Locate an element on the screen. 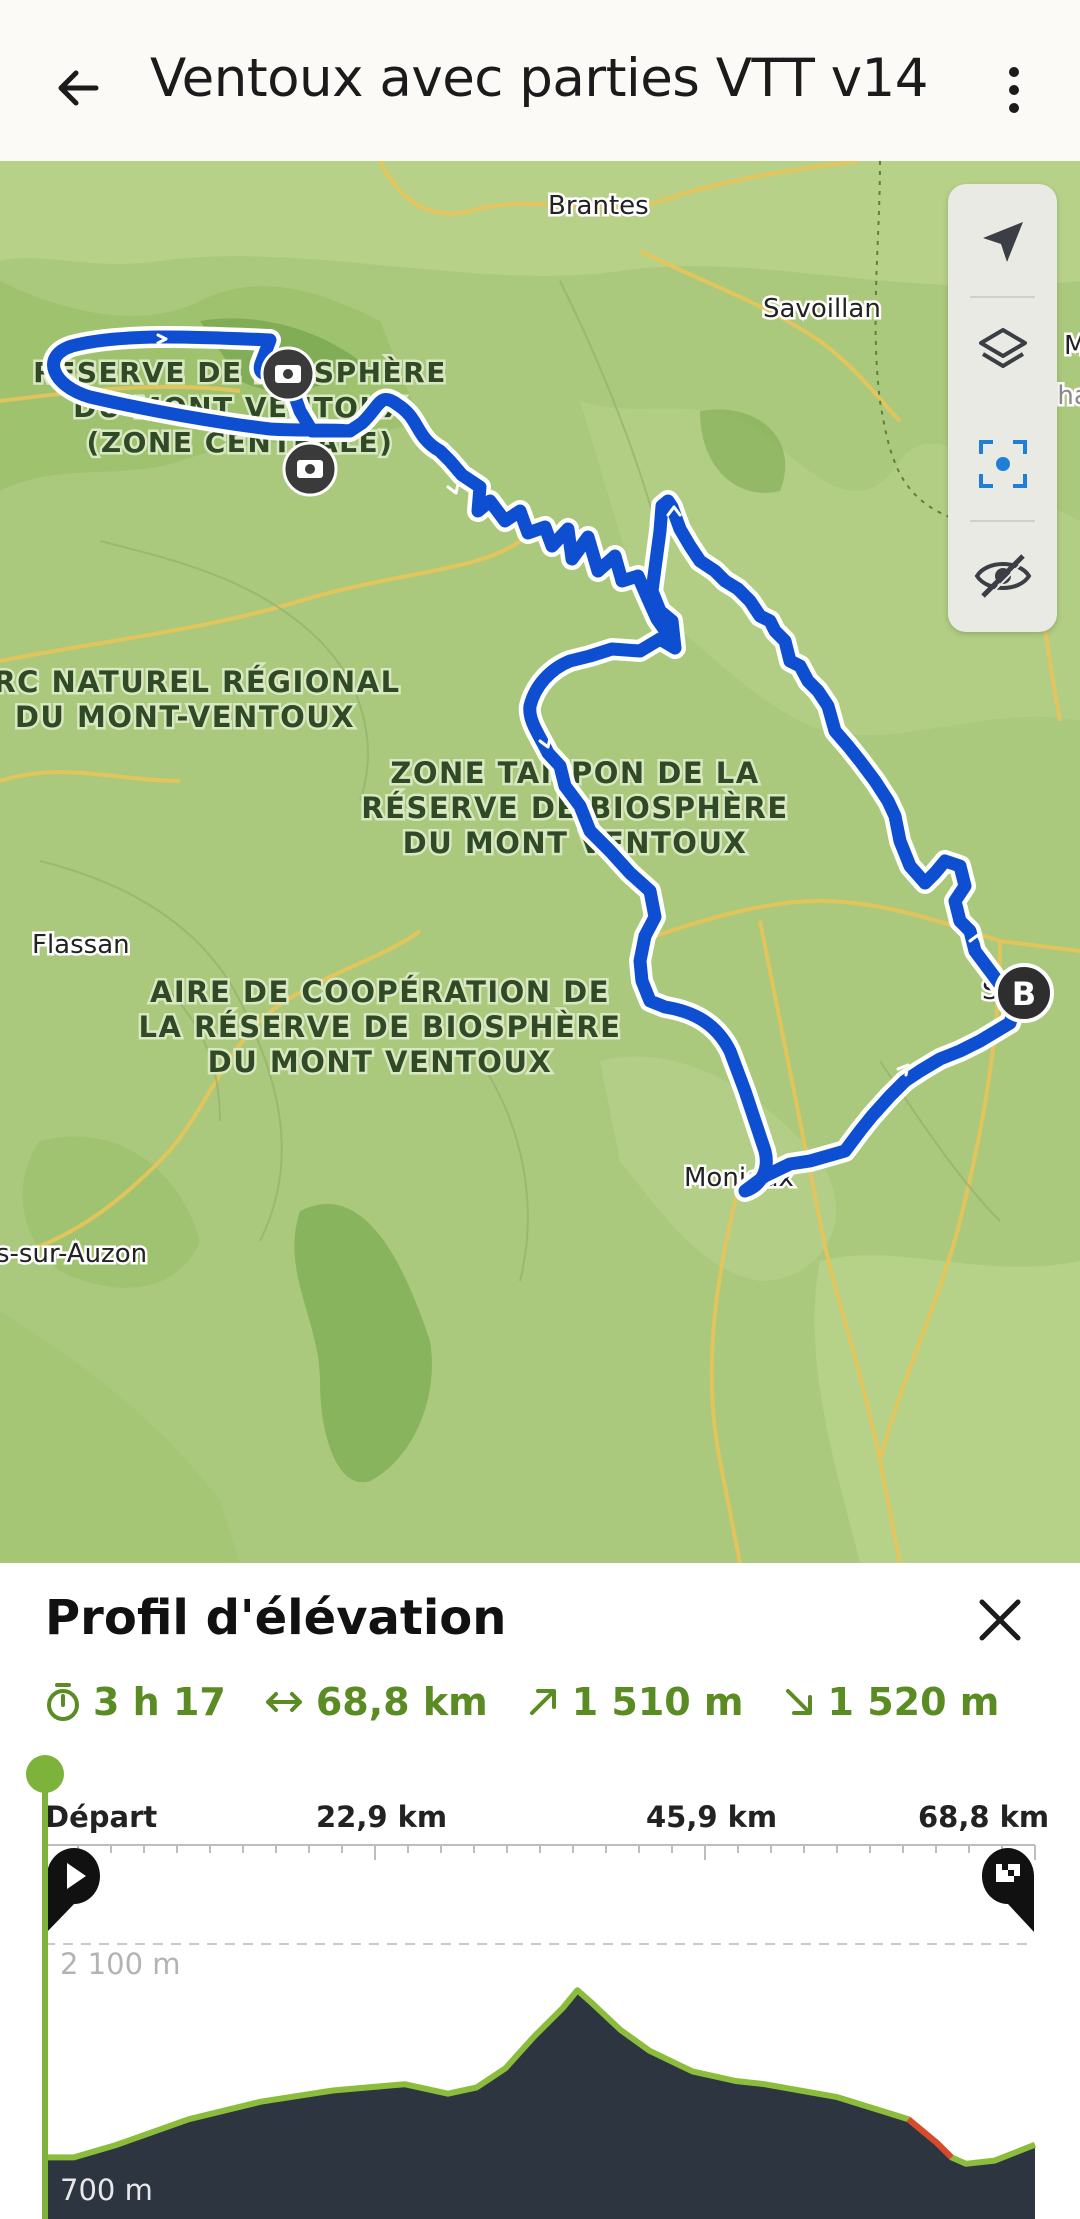 The image size is (1080, 2219). ascent-icon is located at coordinates (542, 1702).